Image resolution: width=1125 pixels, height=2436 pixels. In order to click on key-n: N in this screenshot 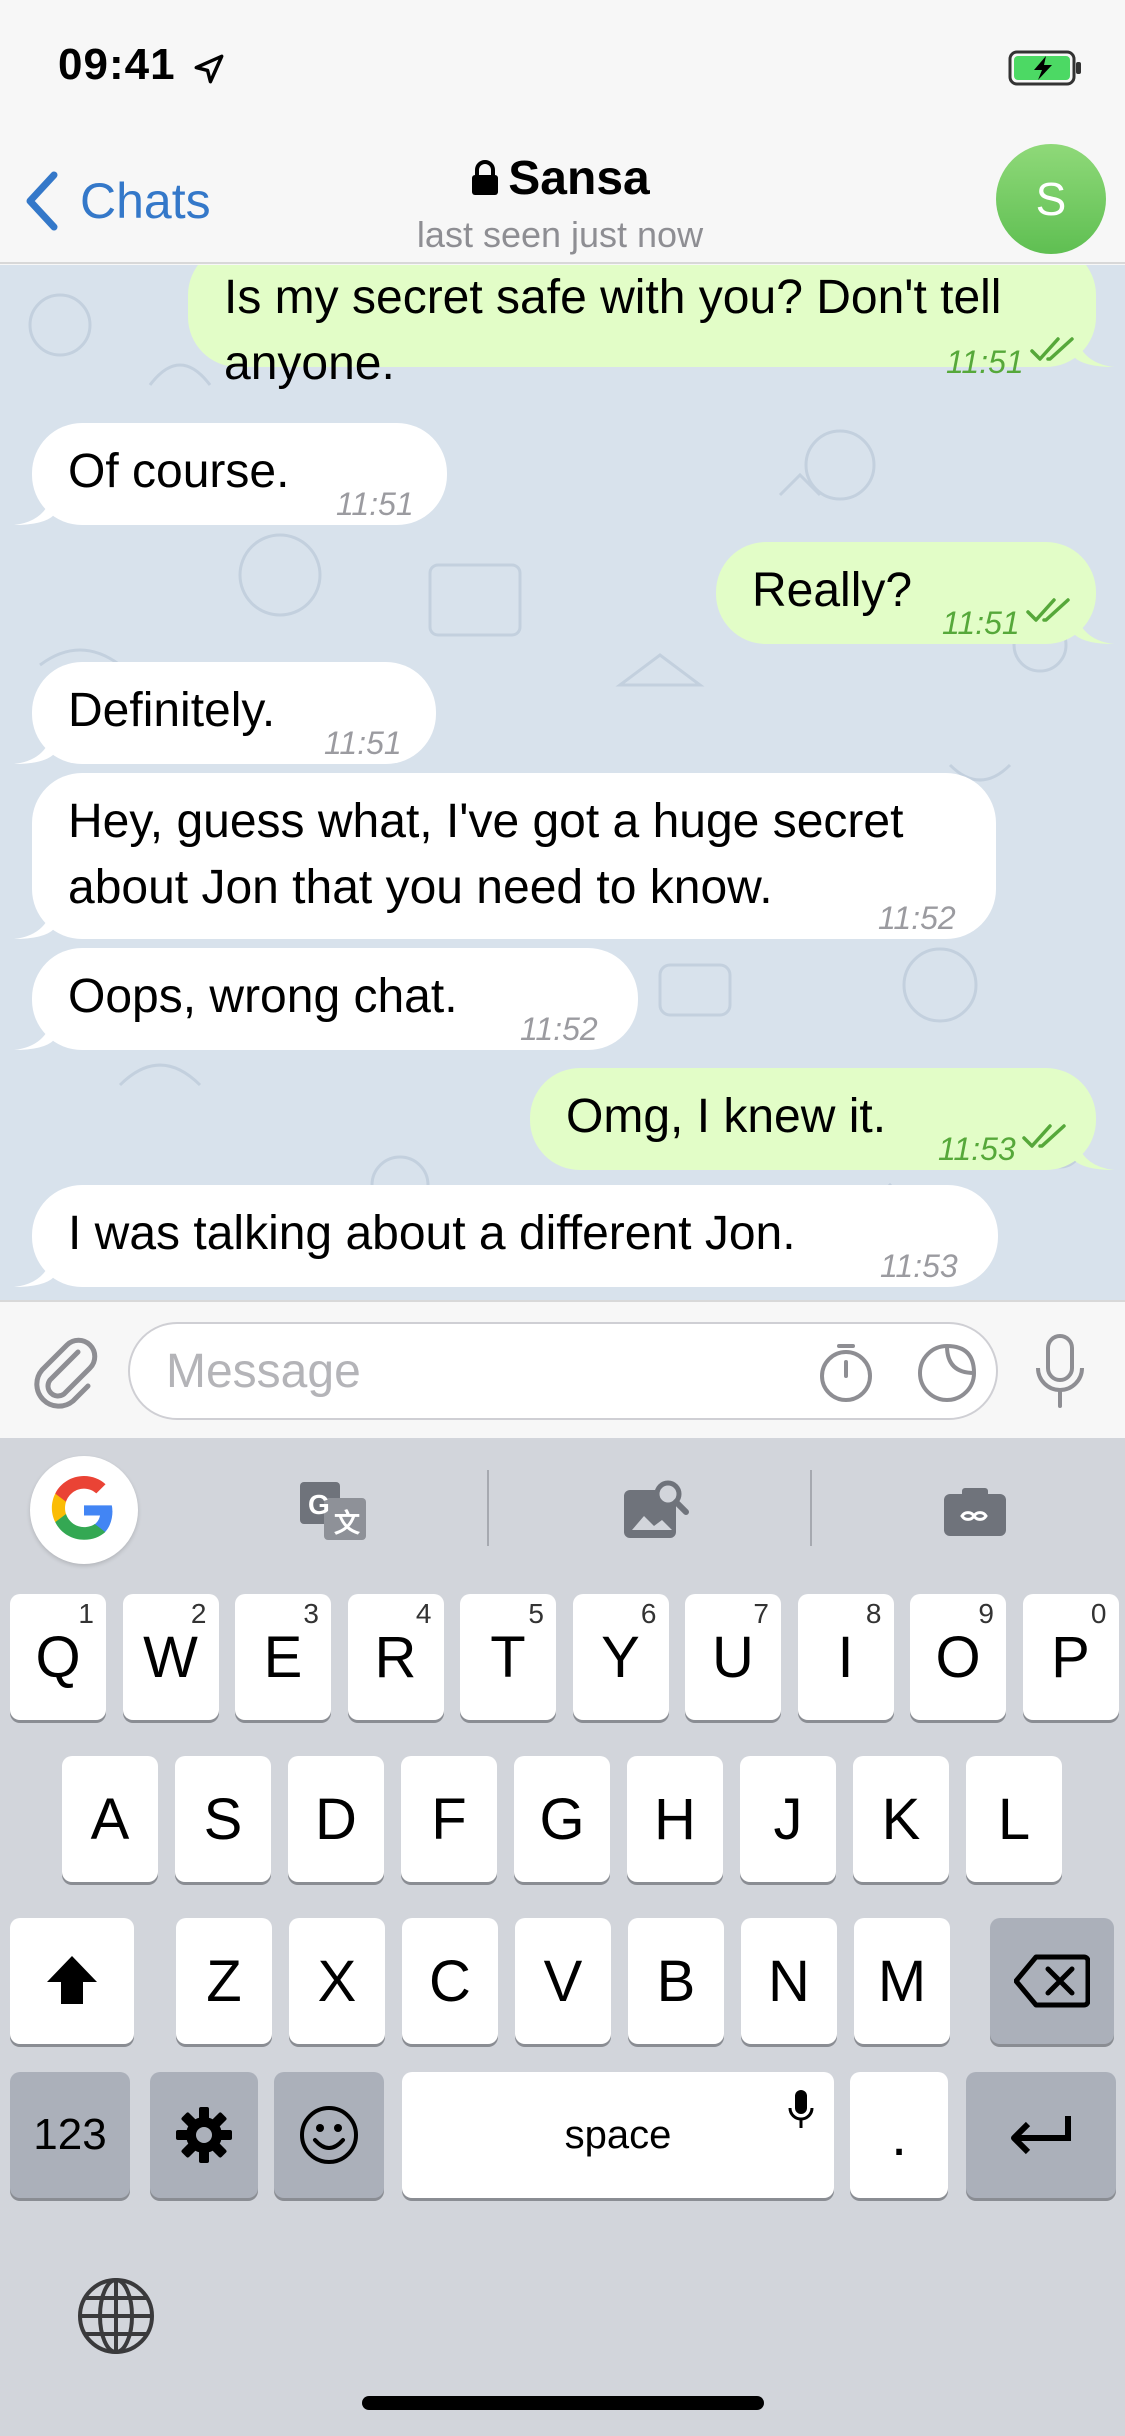, I will do `click(789, 1981)`.